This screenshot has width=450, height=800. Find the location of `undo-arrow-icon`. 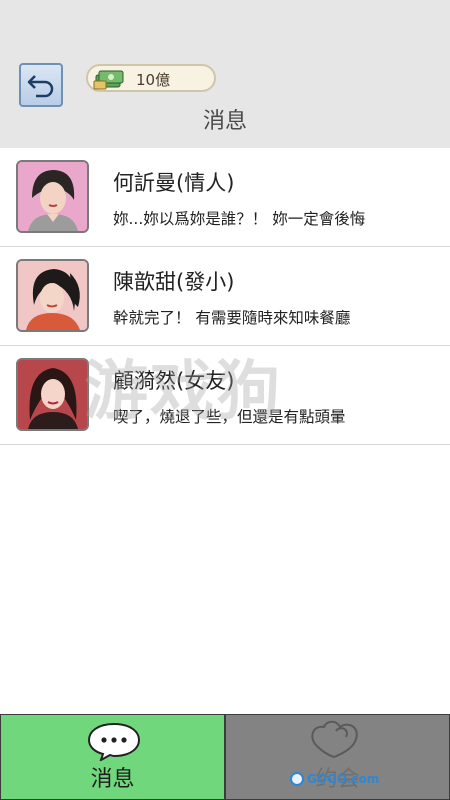

undo-arrow-icon is located at coordinates (40, 86).